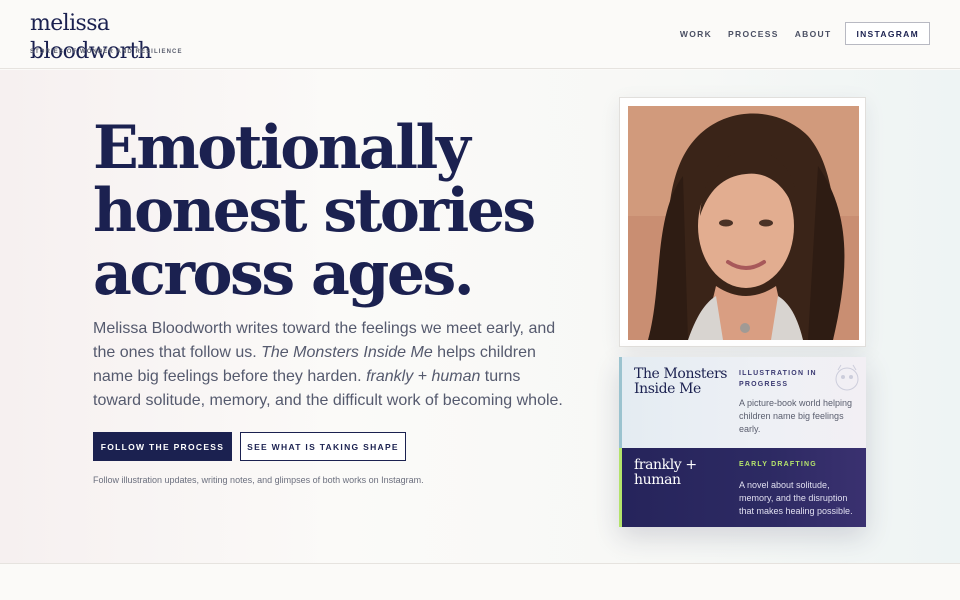  What do you see at coordinates (323, 446) in the screenshot?
I see `see-taking-shape-button: SEE WHAT IS TAKING SHAPE` at bounding box center [323, 446].